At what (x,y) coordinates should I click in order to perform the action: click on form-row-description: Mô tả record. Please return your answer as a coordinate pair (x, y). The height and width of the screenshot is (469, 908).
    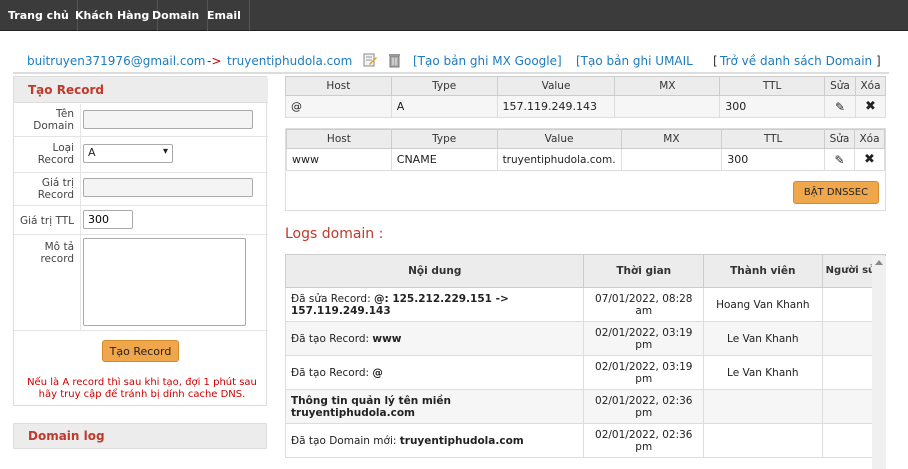
    Looking at the image, I should click on (141, 283).